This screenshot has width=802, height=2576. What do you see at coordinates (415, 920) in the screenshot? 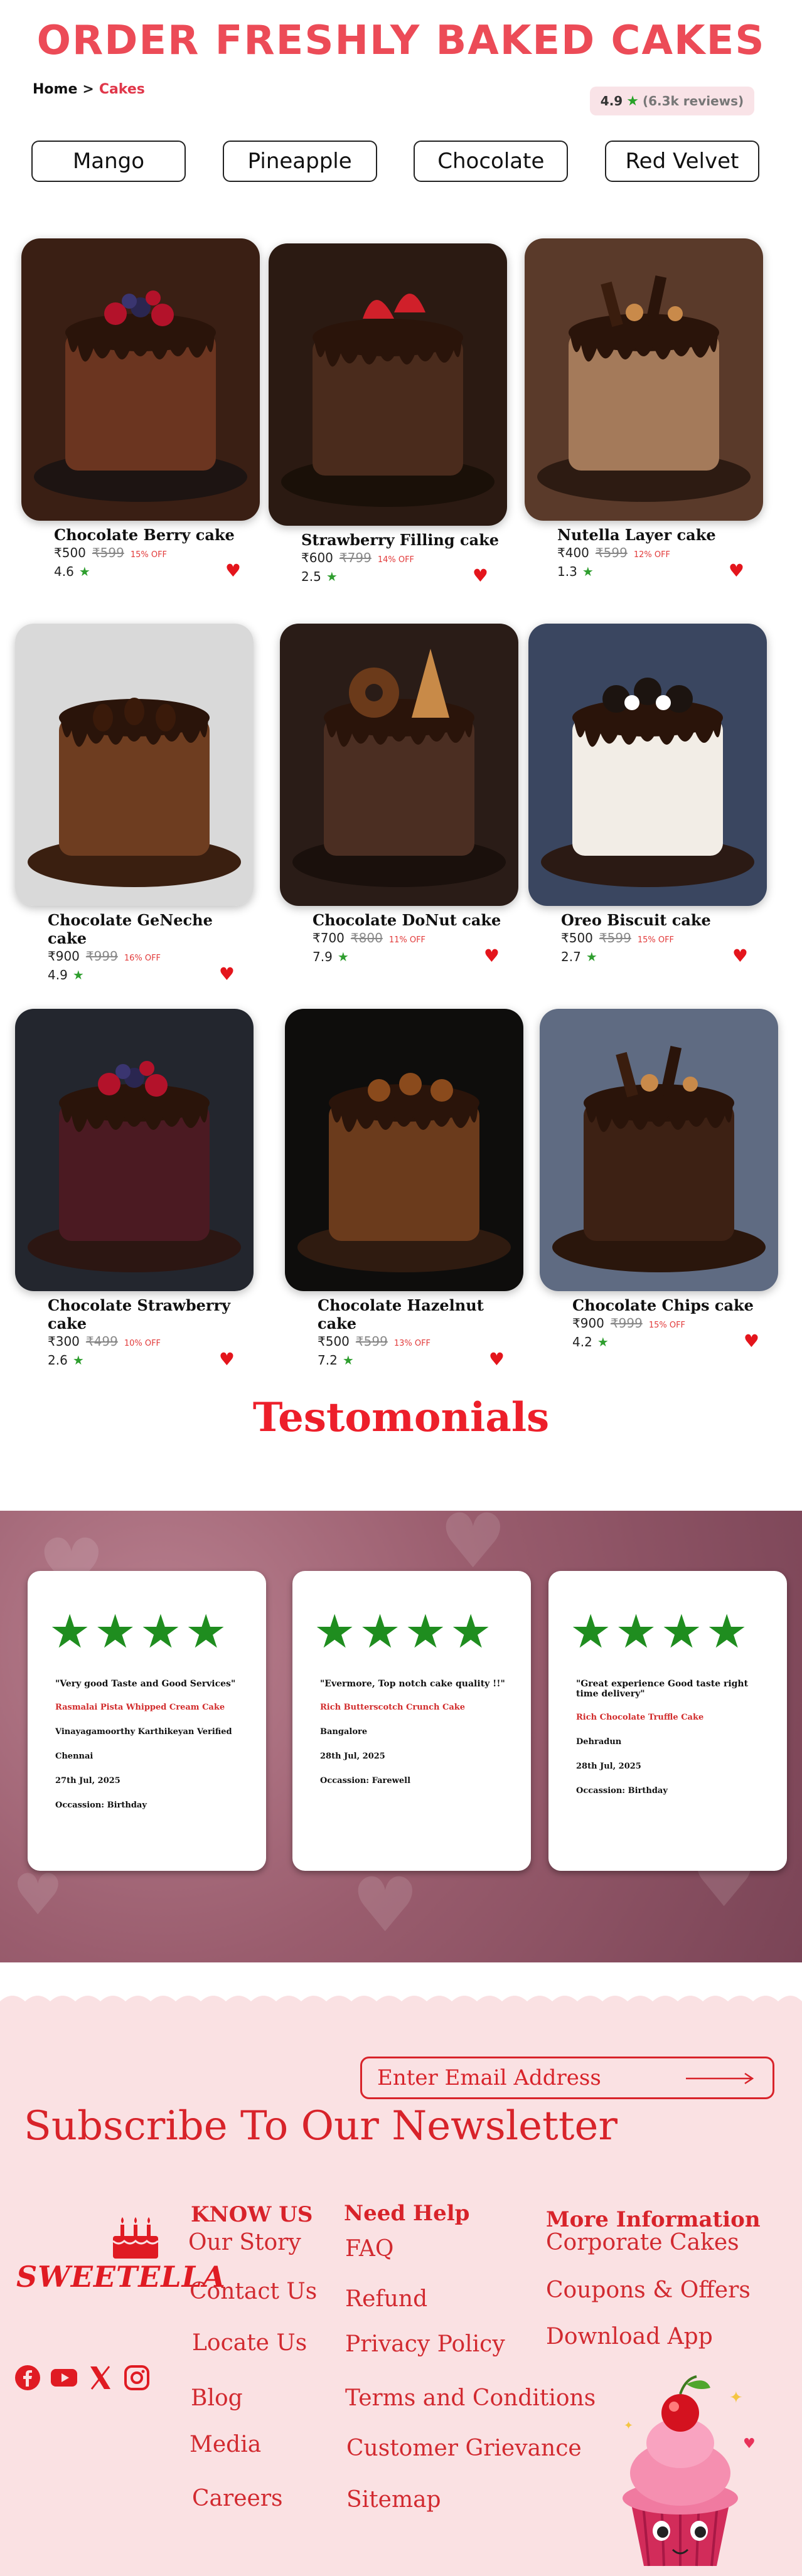
I see `product-name: Chocolate DoNut cake` at bounding box center [415, 920].